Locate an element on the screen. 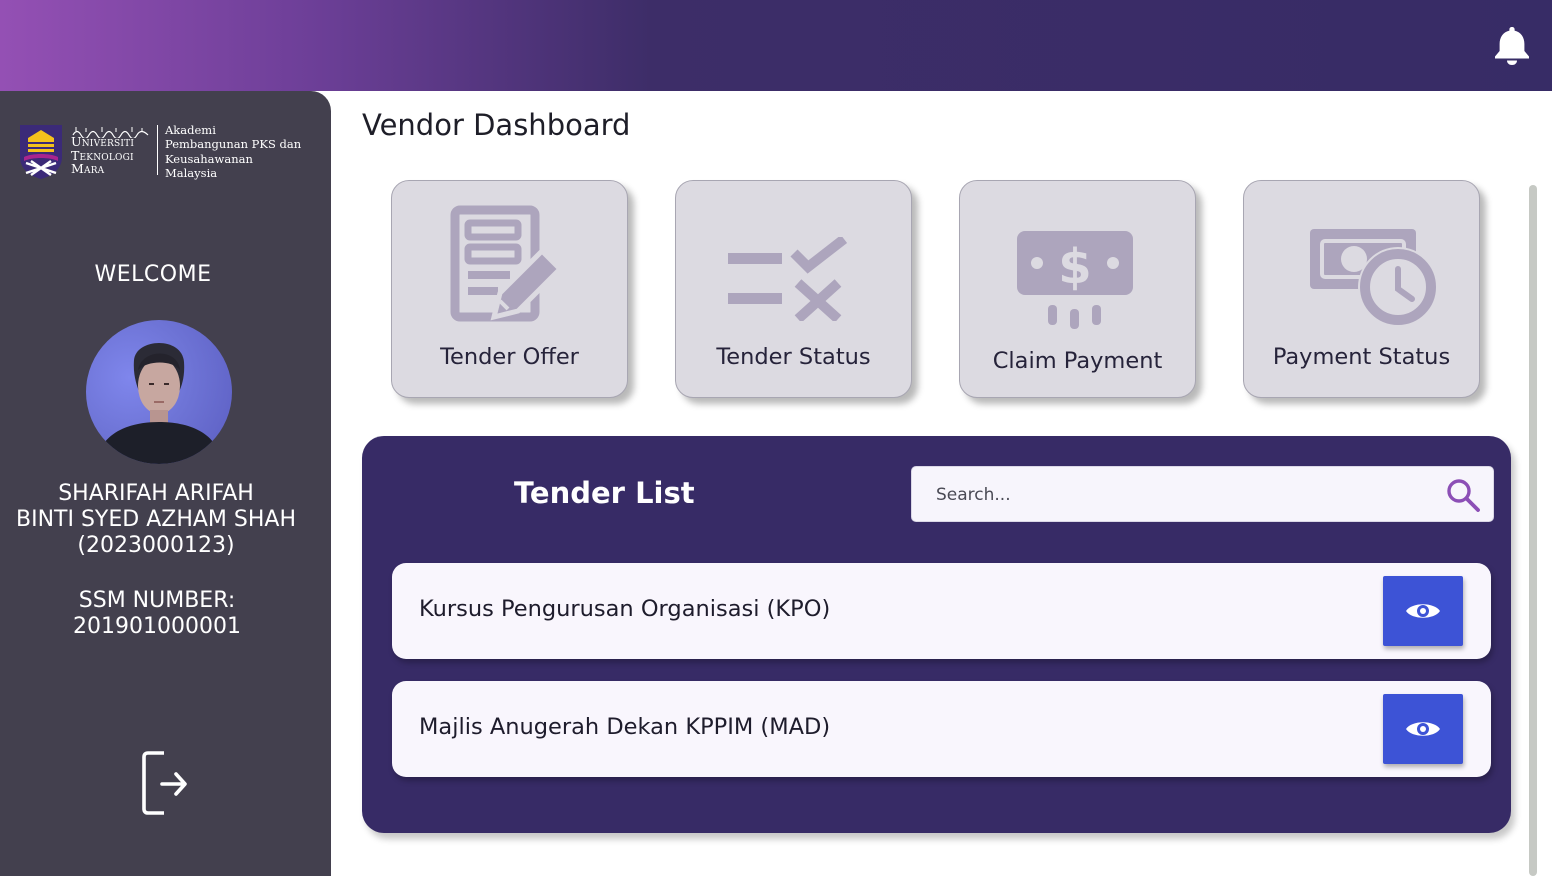  university-line: Universiti is located at coordinates (103, 141).